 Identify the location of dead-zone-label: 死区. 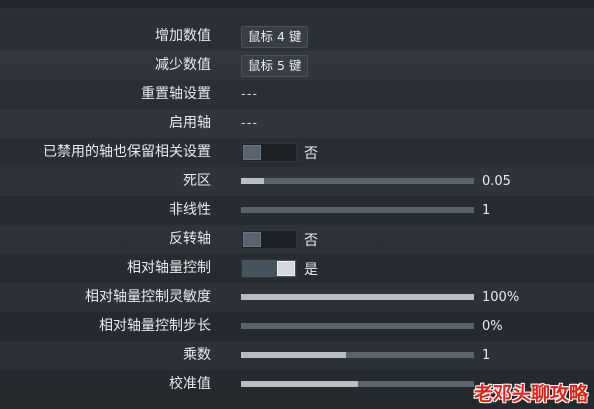
(197, 181).